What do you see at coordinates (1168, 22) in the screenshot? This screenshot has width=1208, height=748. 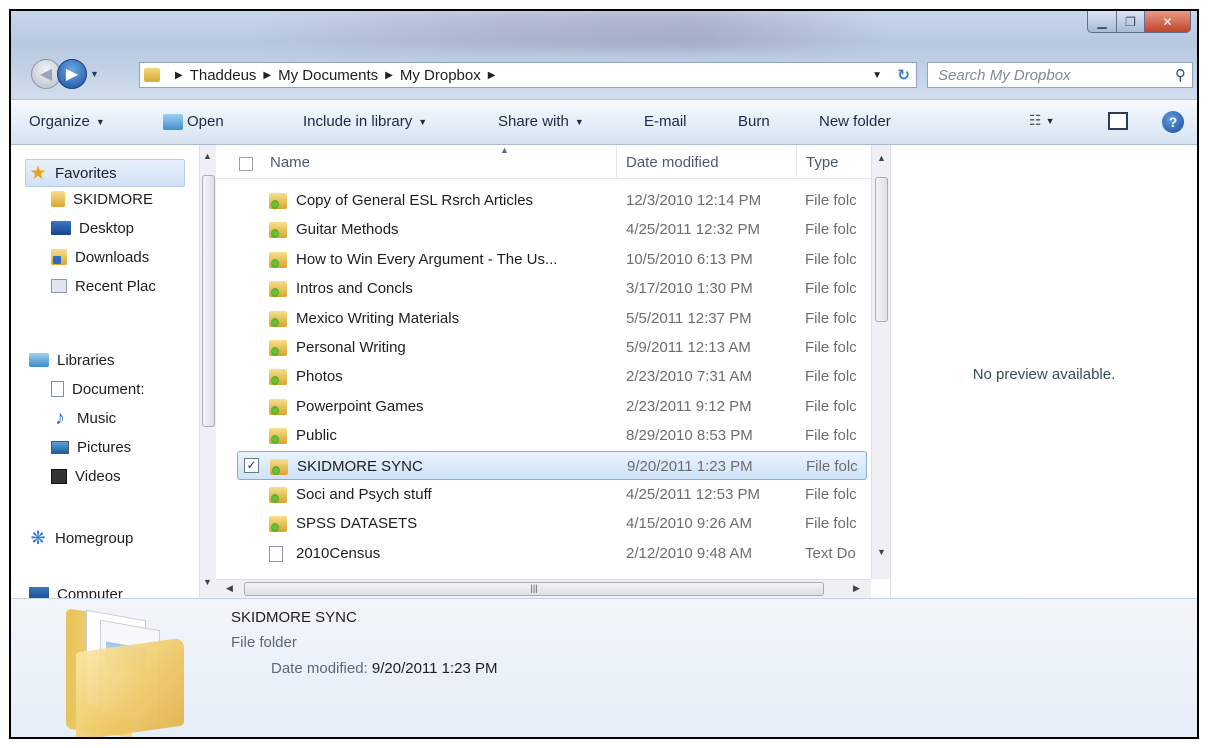 I see `close-button: ✕` at bounding box center [1168, 22].